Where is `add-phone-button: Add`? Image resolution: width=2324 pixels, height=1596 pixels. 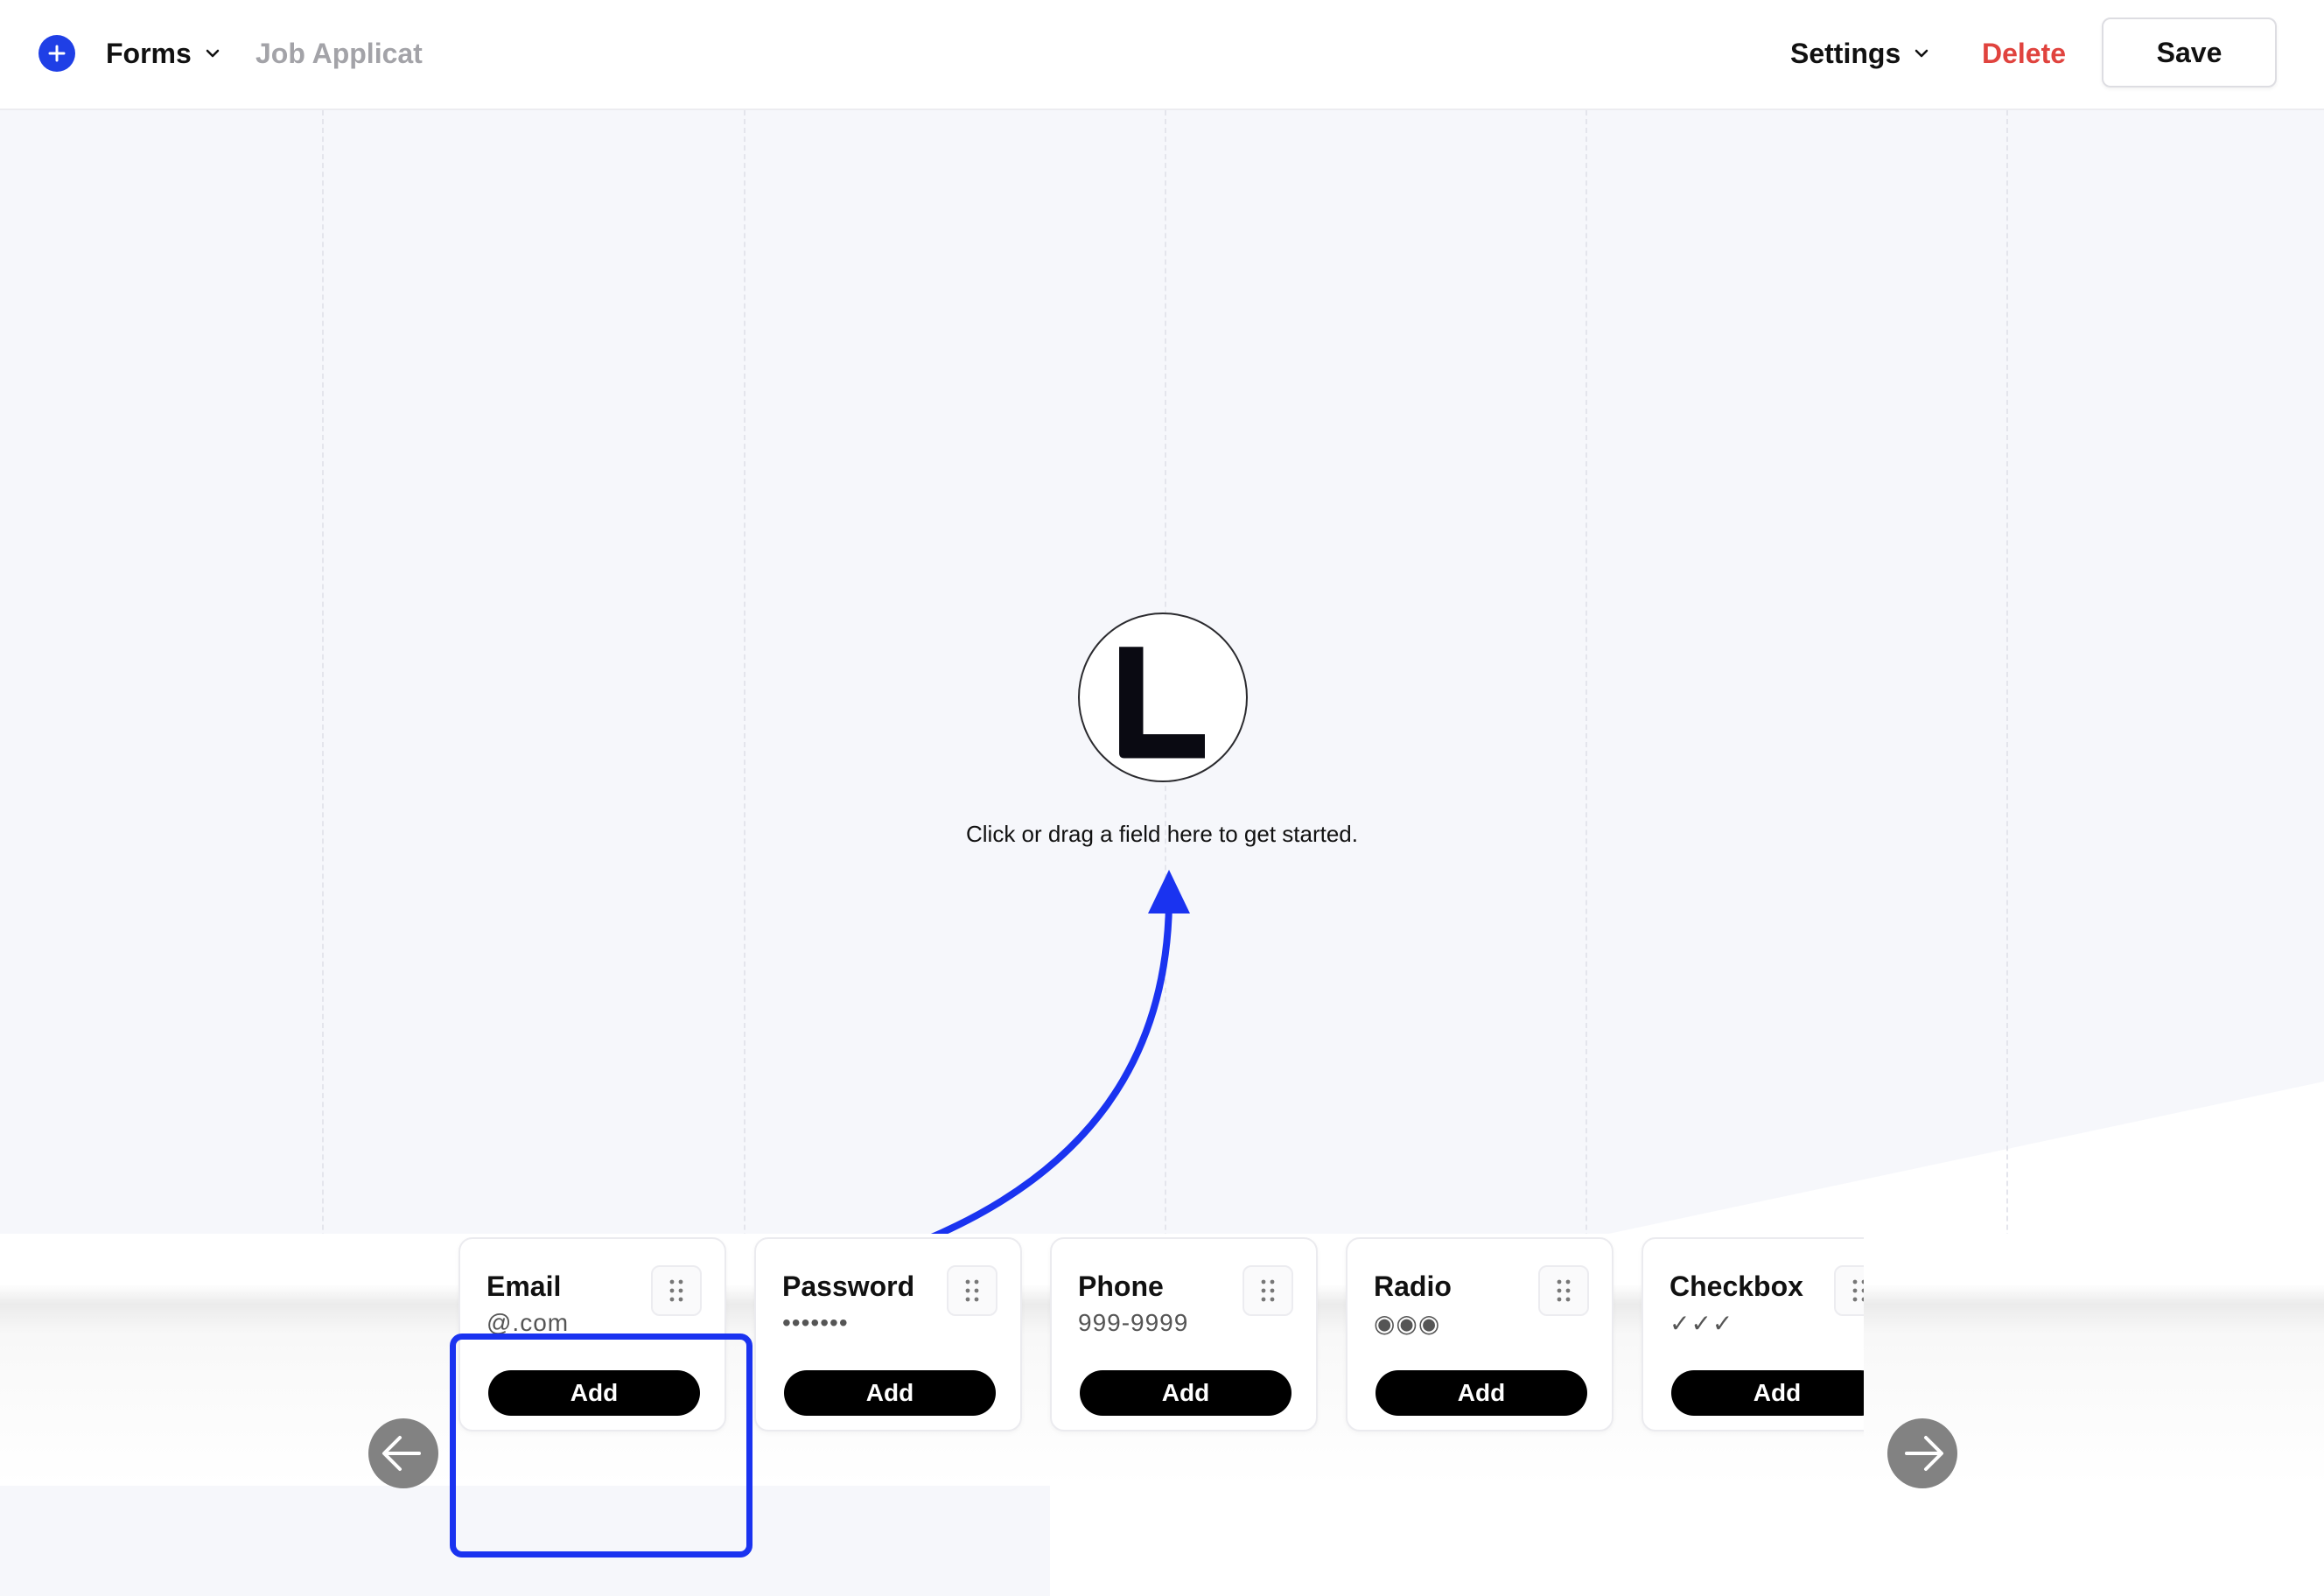 add-phone-button: Add is located at coordinates (1186, 1393).